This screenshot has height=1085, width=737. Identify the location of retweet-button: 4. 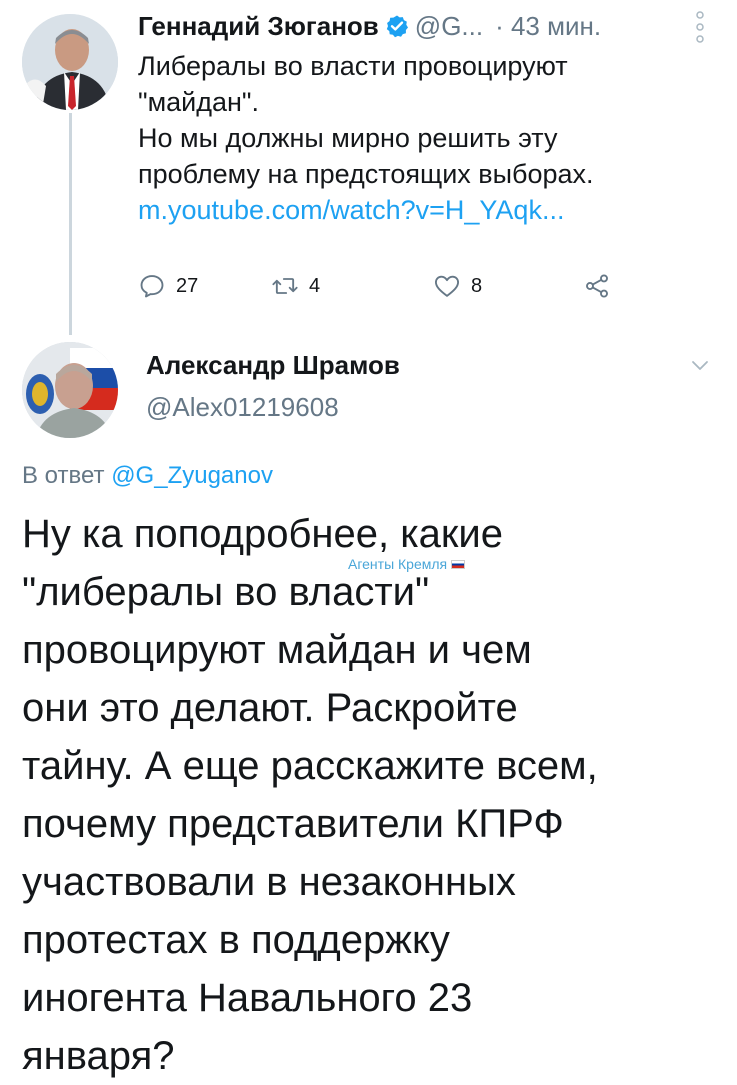
(295, 286).